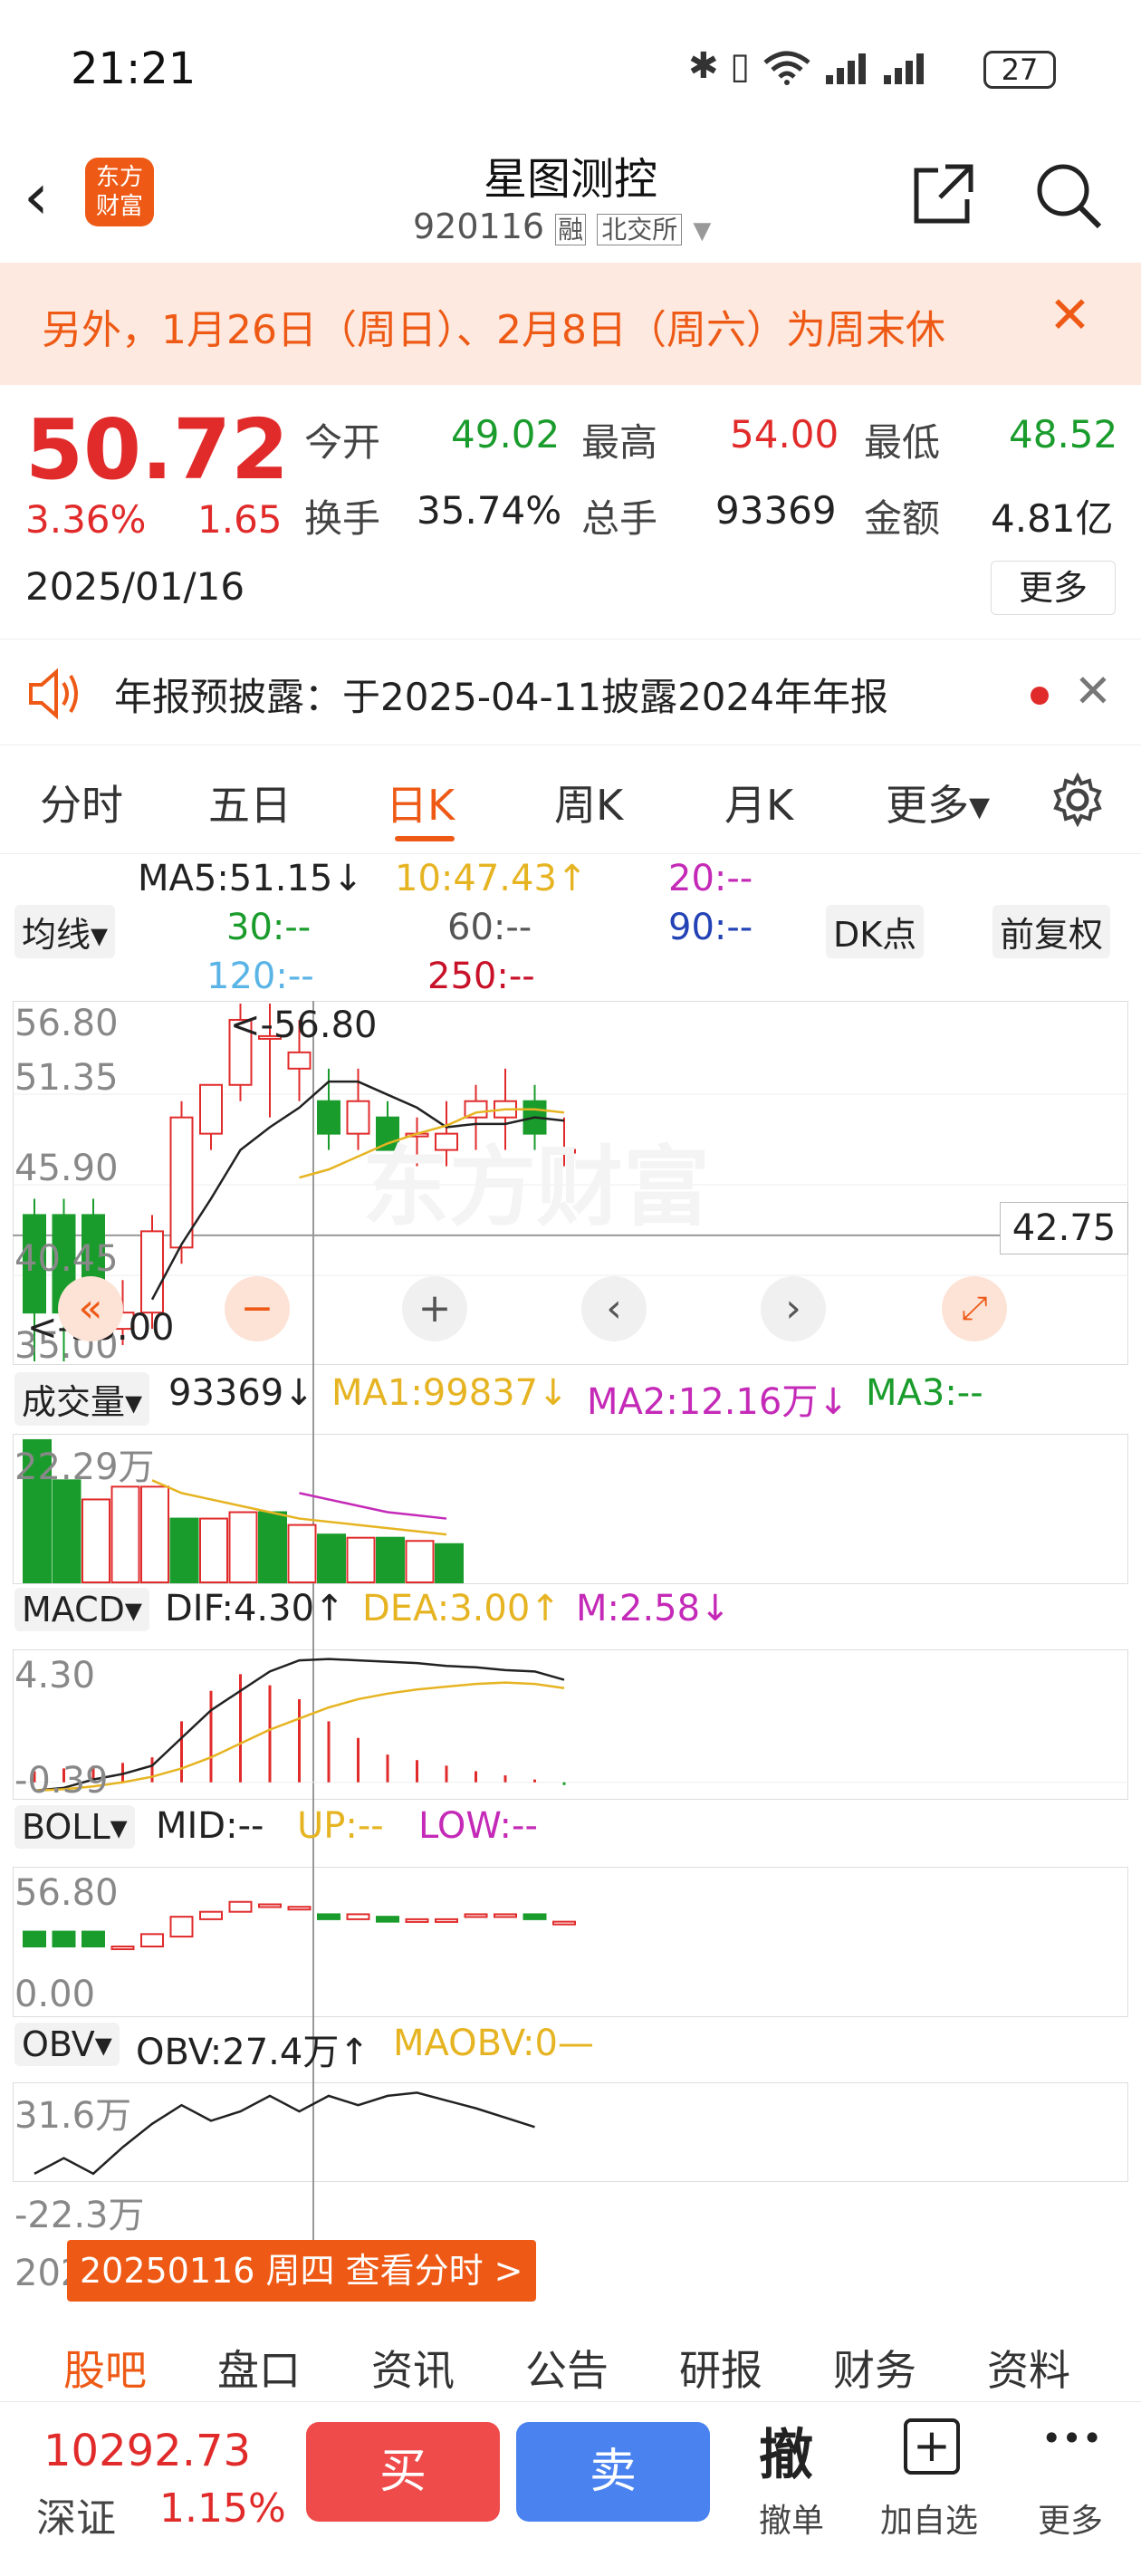  I want to click on tab-pankou: 盘口, so click(259, 2368).